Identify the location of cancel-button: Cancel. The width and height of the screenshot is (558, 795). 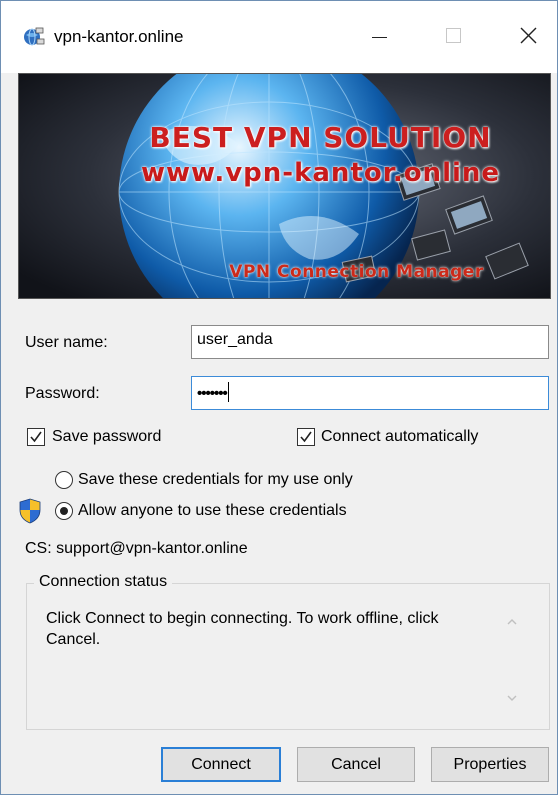
(356, 764).